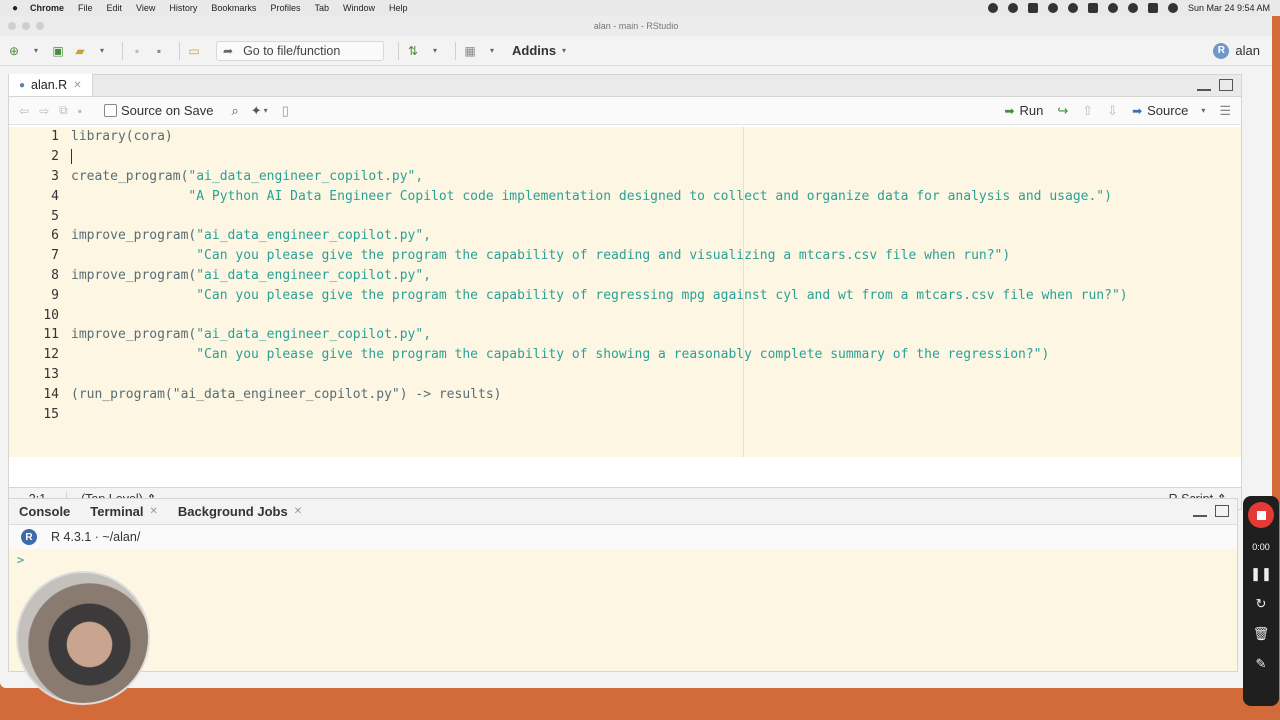  What do you see at coordinates (40, 26) in the screenshot?
I see `zoom-window-button` at bounding box center [40, 26].